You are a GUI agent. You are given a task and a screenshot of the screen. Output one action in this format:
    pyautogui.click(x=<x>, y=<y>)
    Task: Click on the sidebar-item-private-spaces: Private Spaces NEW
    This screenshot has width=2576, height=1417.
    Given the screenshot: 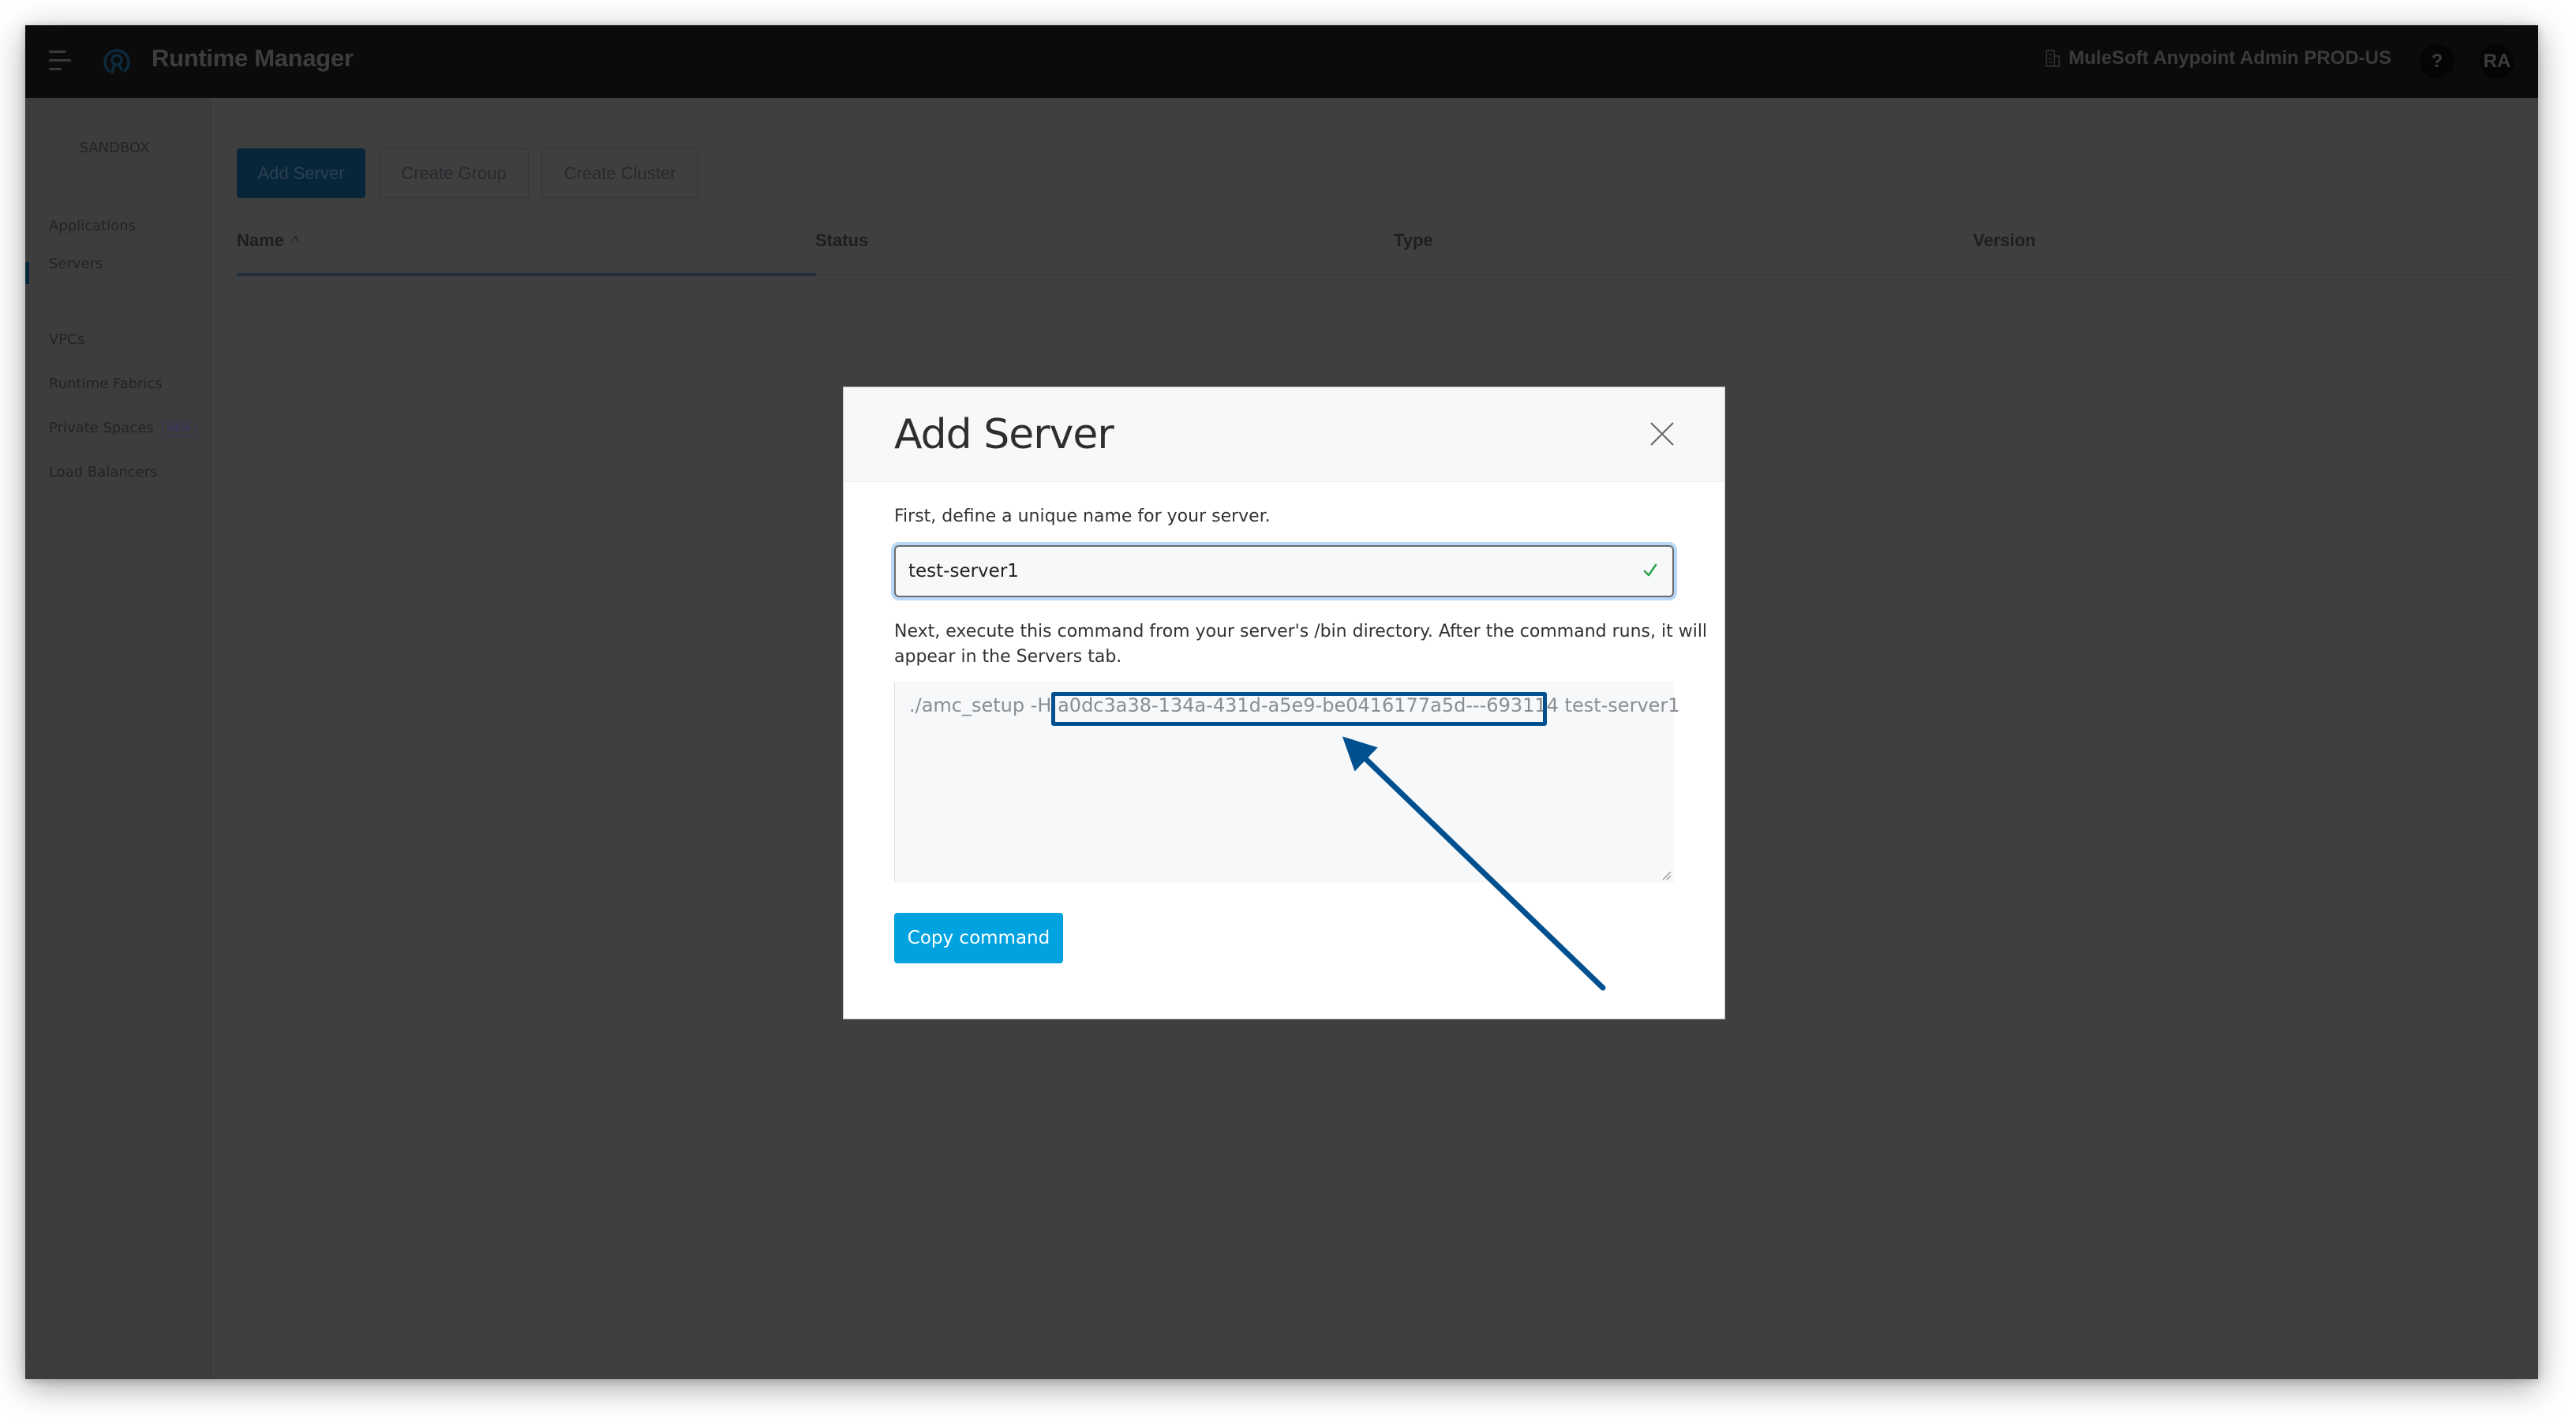 What is the action you would take?
    pyautogui.click(x=123, y=428)
    